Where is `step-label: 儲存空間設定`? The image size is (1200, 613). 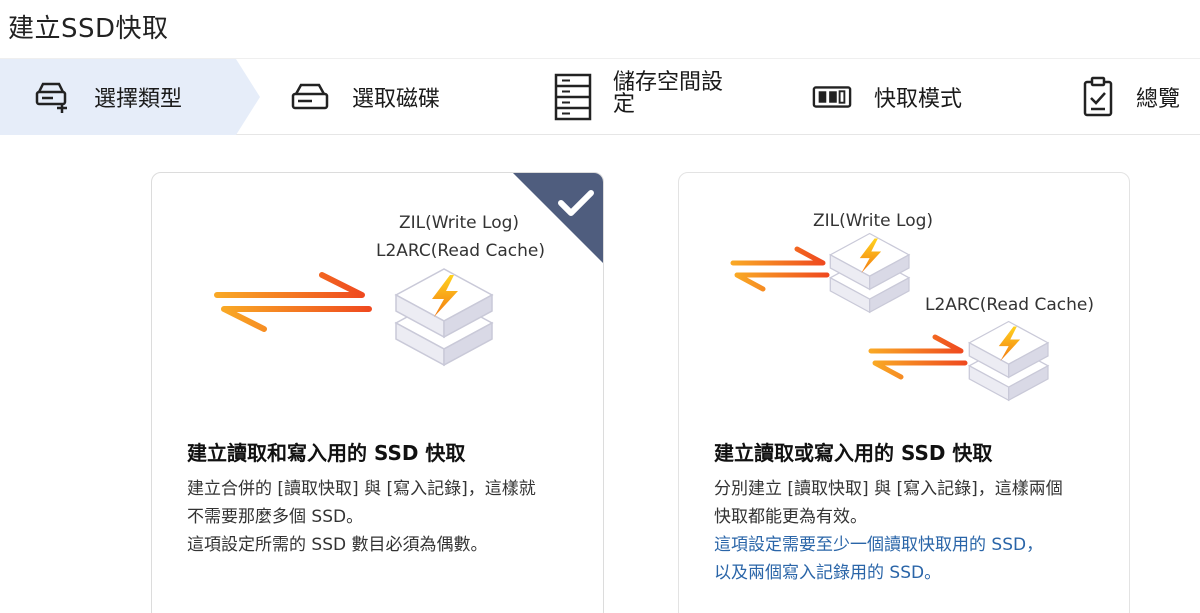
step-label: 儲存空間設定 is located at coordinates (668, 93).